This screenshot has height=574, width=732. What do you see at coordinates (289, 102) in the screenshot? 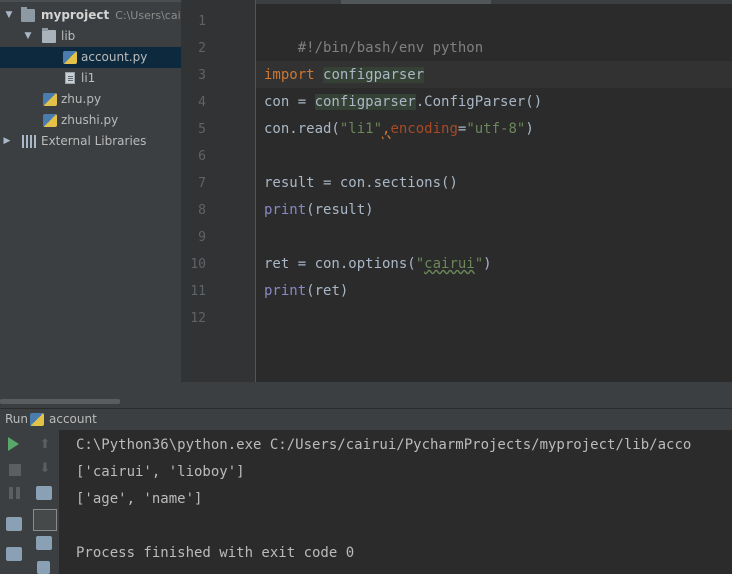
I see `code-token: con =` at bounding box center [289, 102].